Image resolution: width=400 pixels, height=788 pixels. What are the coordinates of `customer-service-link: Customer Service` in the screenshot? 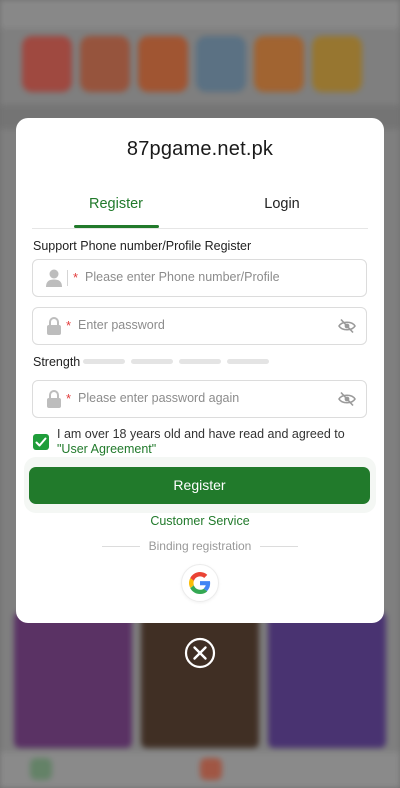 It's located at (200, 521).